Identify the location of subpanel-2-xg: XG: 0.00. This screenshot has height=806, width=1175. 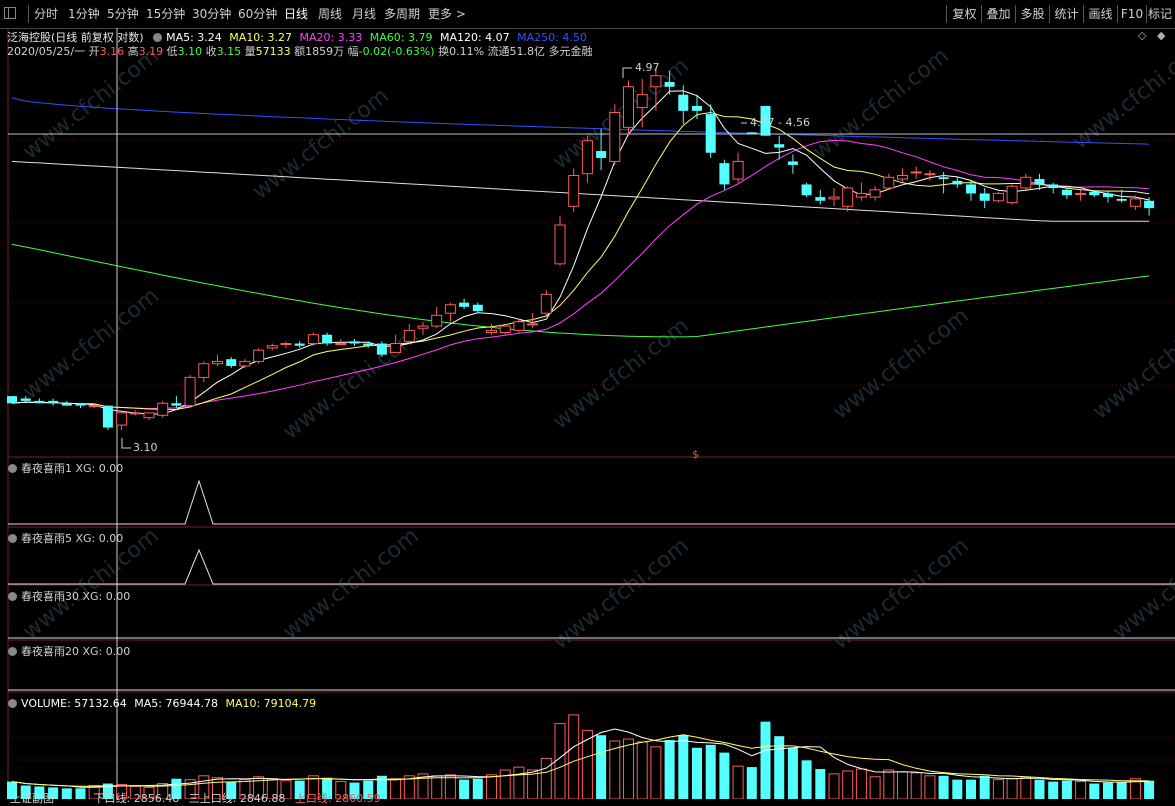
(99, 538).